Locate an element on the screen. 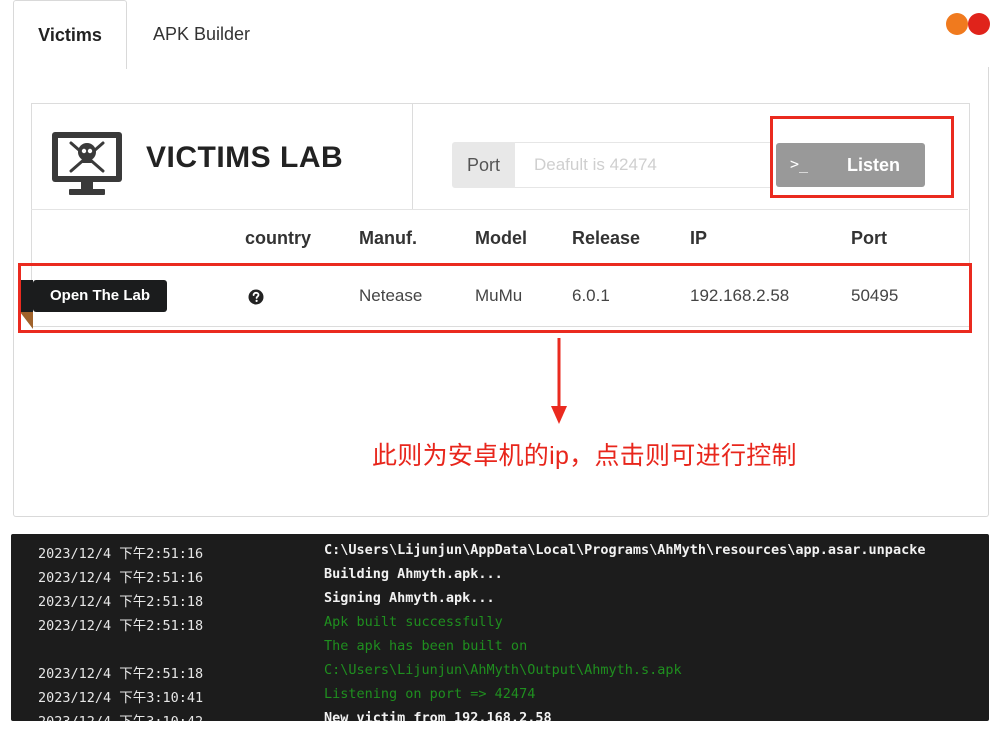 This screenshot has width=999, height=749. pirate-monitor-icon is located at coordinates (87, 163).